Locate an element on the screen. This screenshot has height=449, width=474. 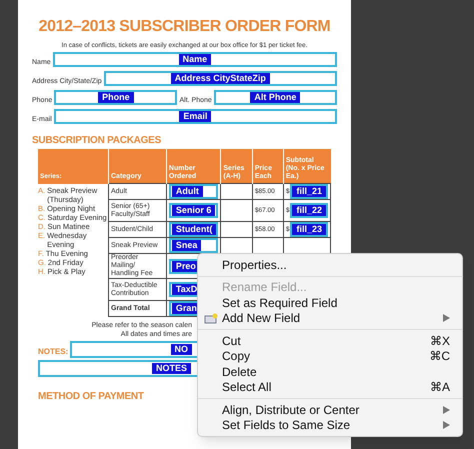
field-name: Student( is located at coordinates (194, 230).